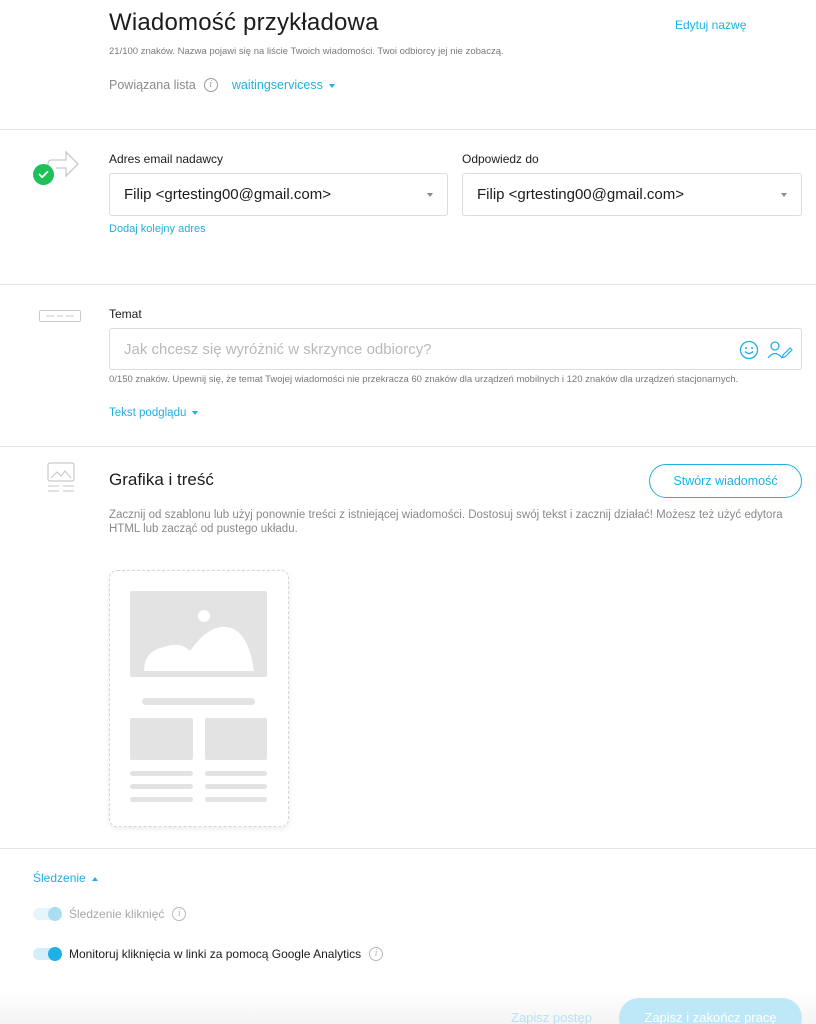 This screenshot has height=1024, width=816. I want to click on click-tracking-row: Śledzenie kliknięć i, so click(128, 914).